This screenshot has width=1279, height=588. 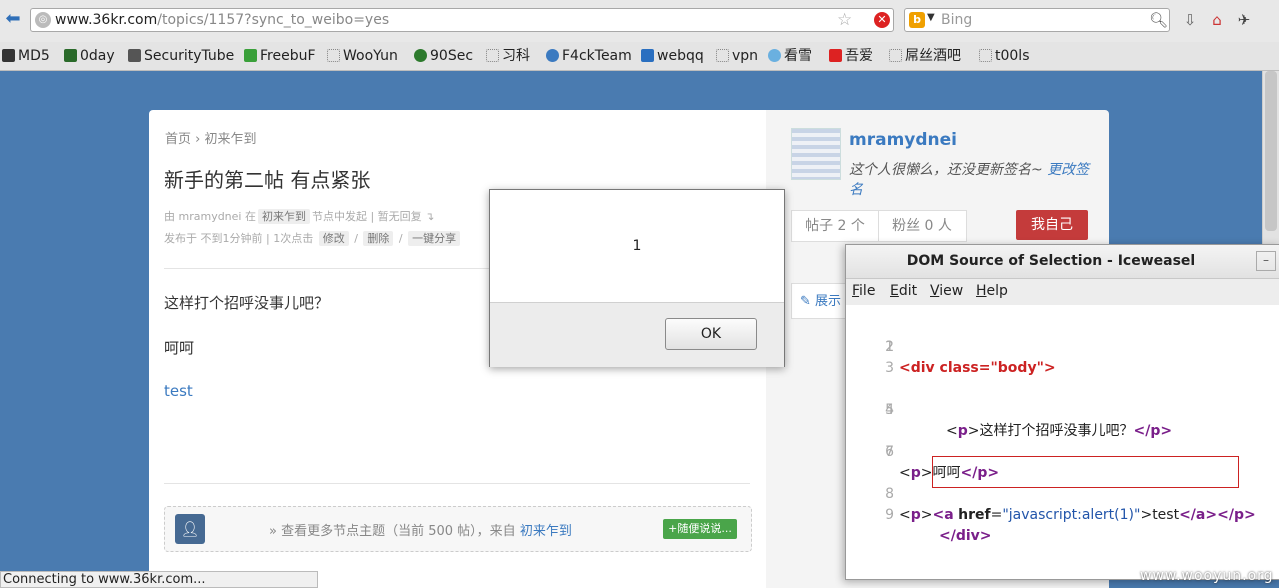 I want to click on fans-count: 粉丝 0 人, so click(x=922, y=226).